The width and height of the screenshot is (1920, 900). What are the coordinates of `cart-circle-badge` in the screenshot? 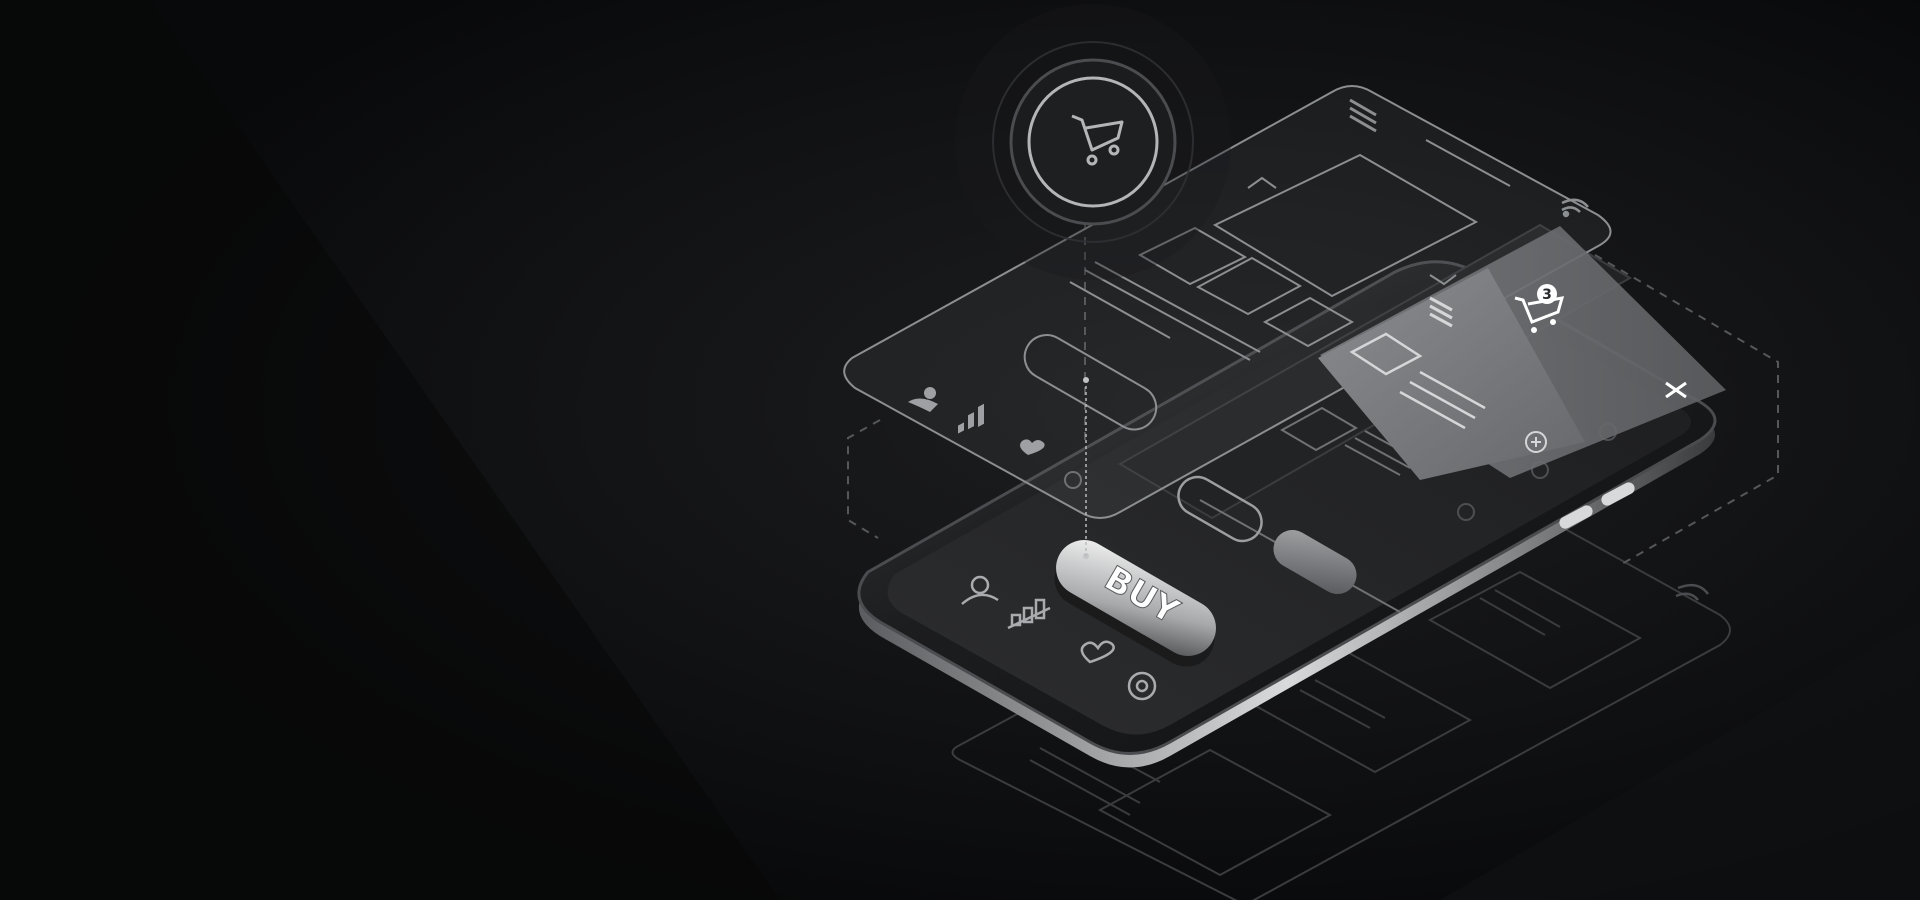 It's located at (1093, 142).